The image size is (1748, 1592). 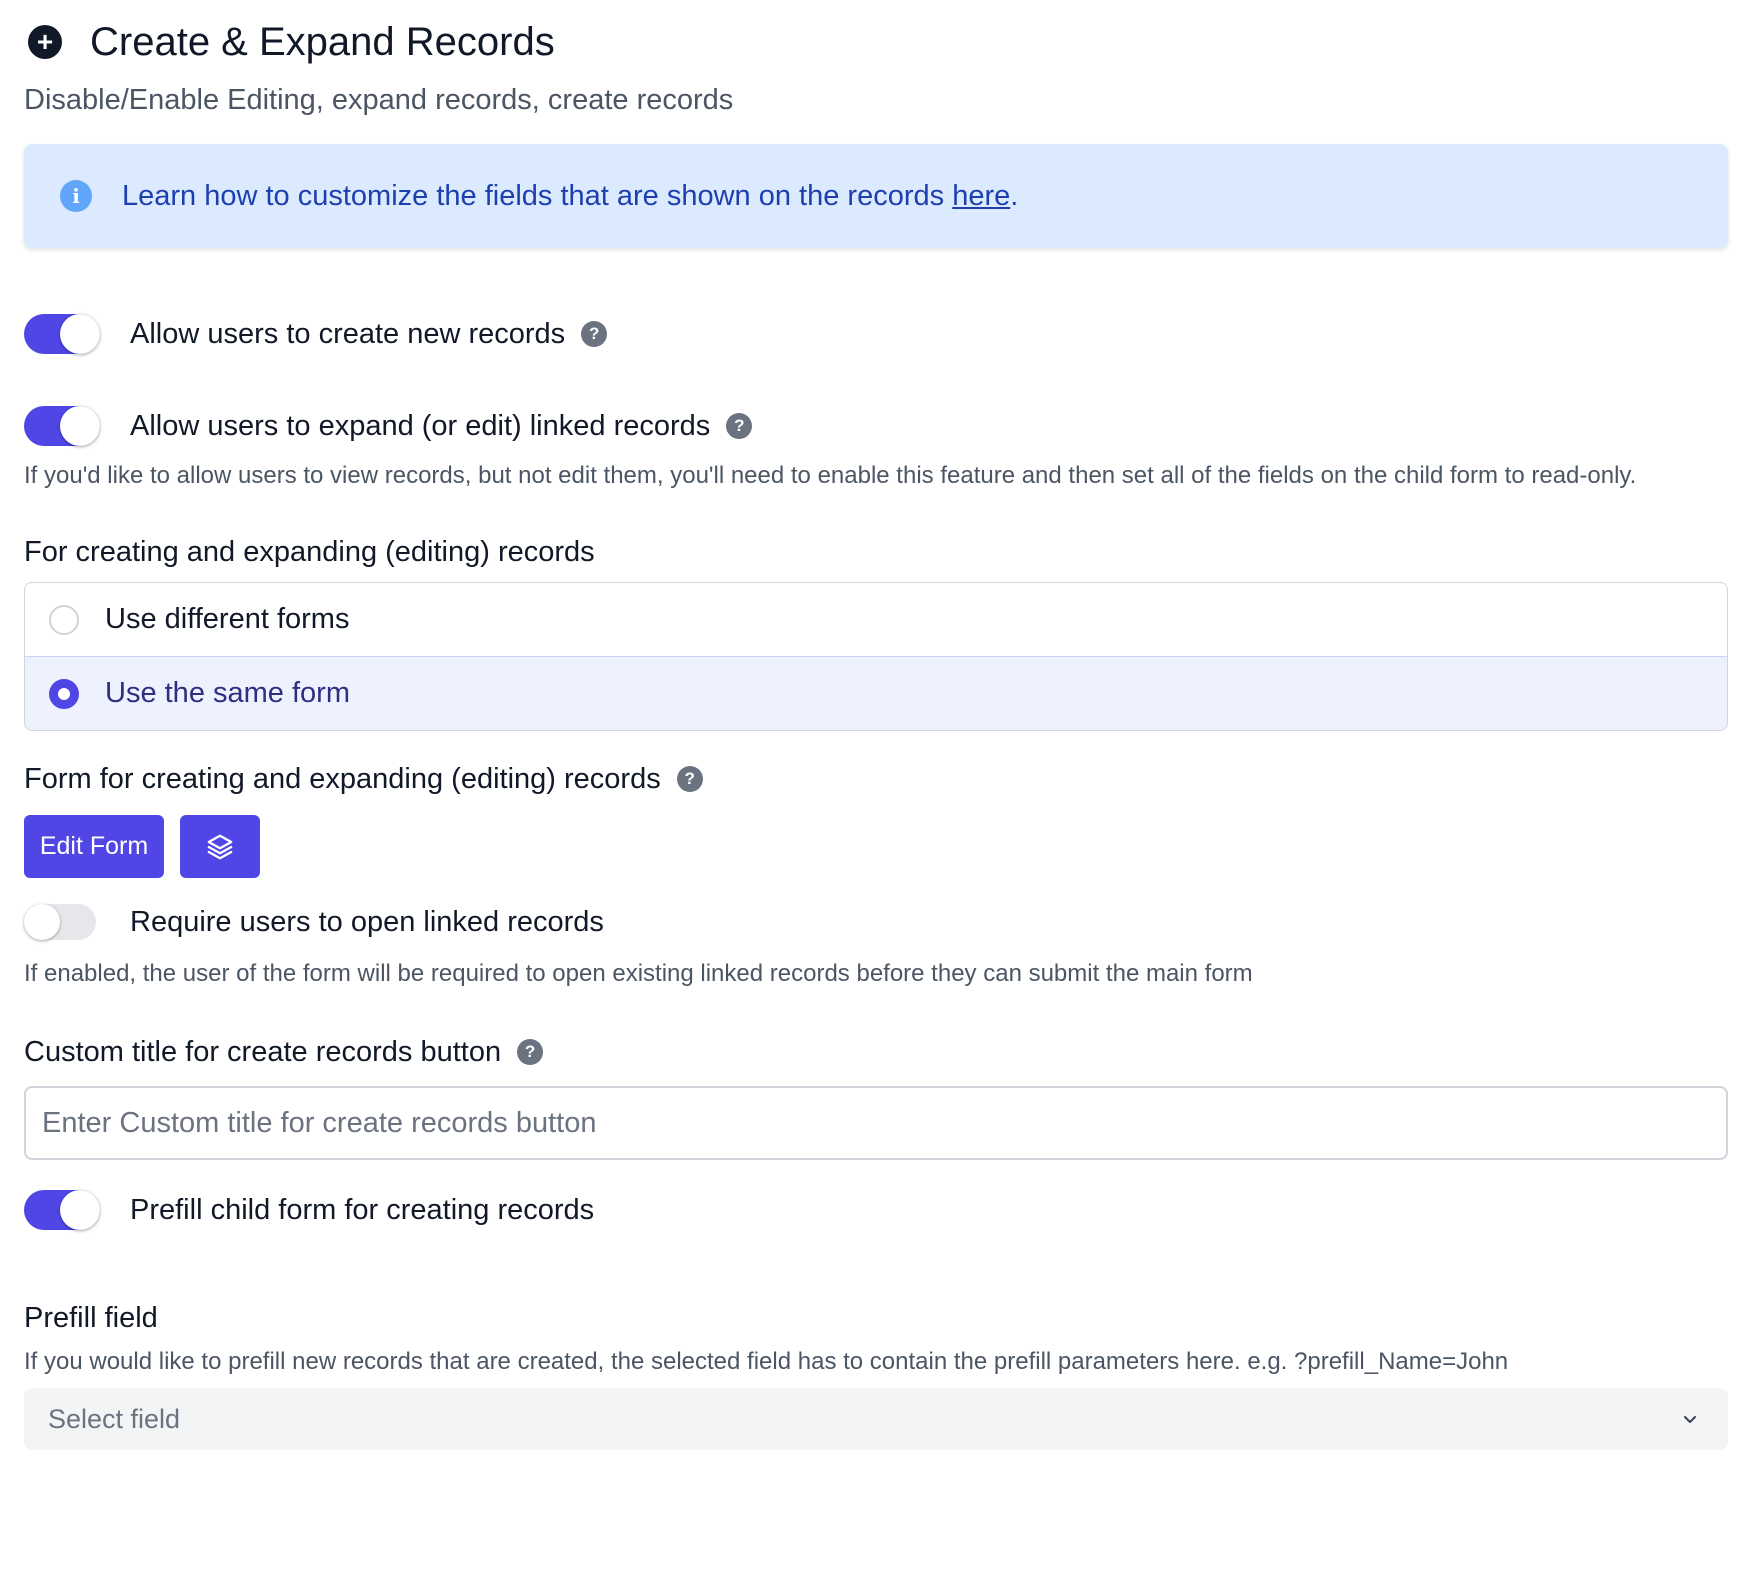 I want to click on custom-title-label: Custom title for create records button, so click(x=263, y=1051).